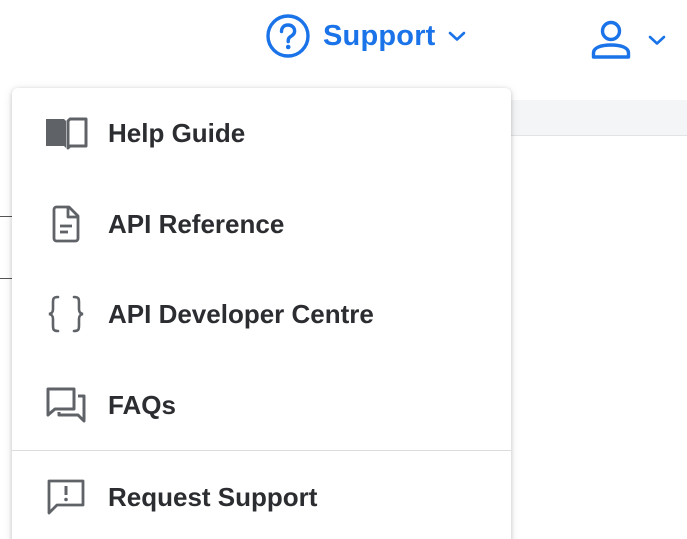 The height and width of the screenshot is (539, 687). I want to click on book-icon, so click(66, 133).